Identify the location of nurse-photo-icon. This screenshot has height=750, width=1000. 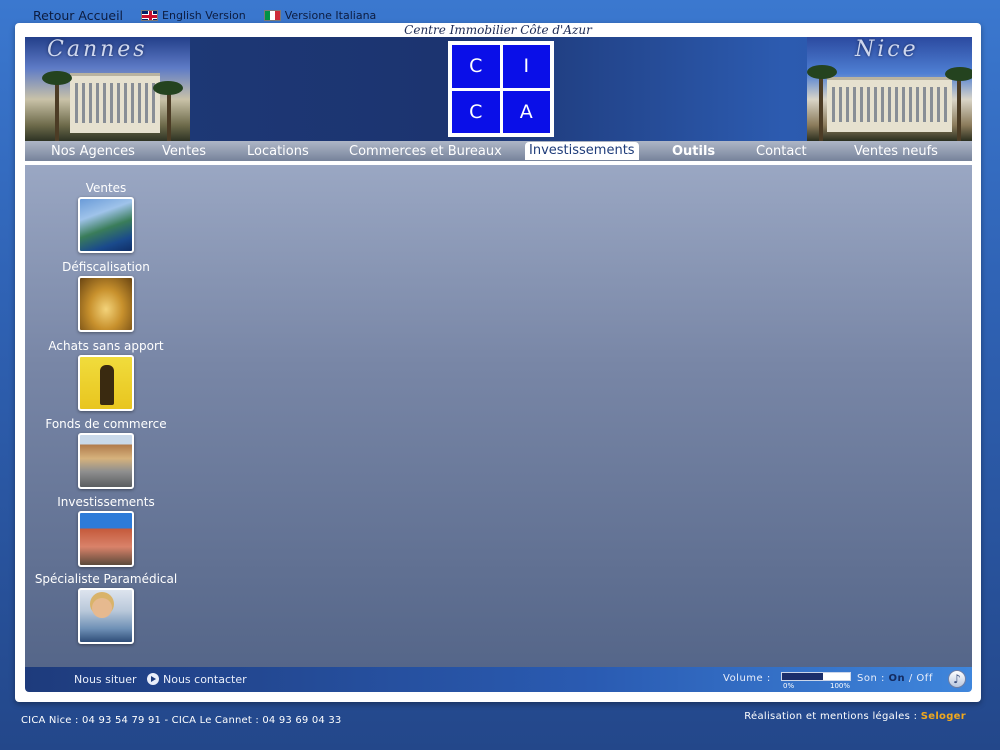
(106, 616).